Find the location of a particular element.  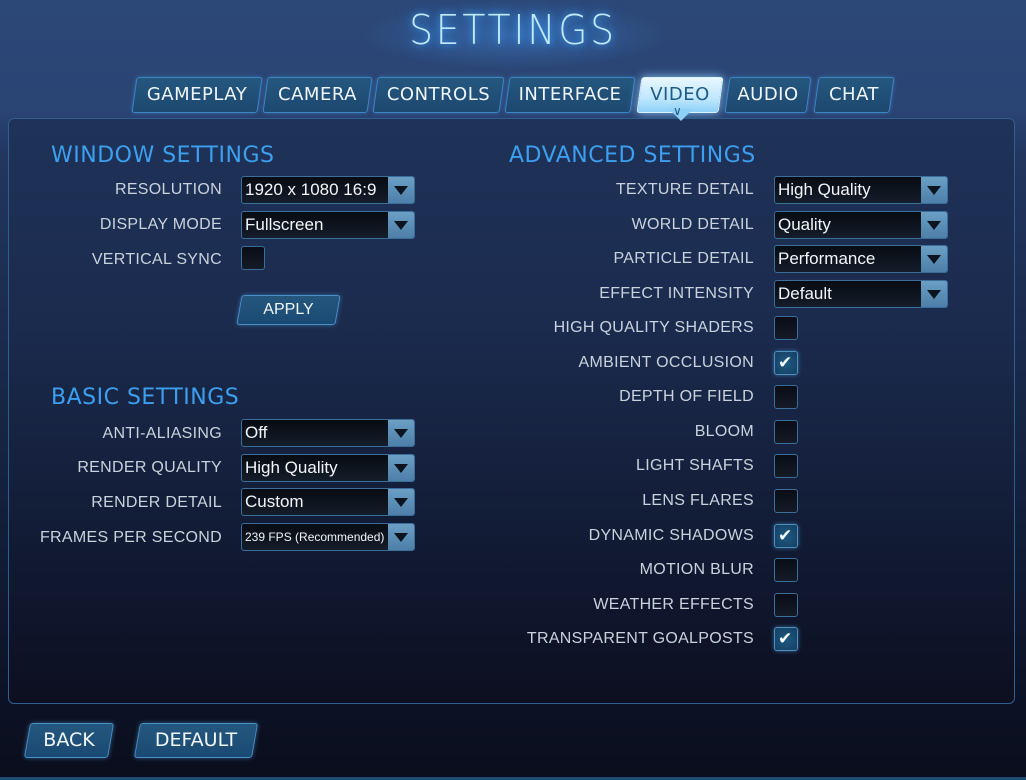

display-mode-value: Fullscreen is located at coordinates (284, 224).